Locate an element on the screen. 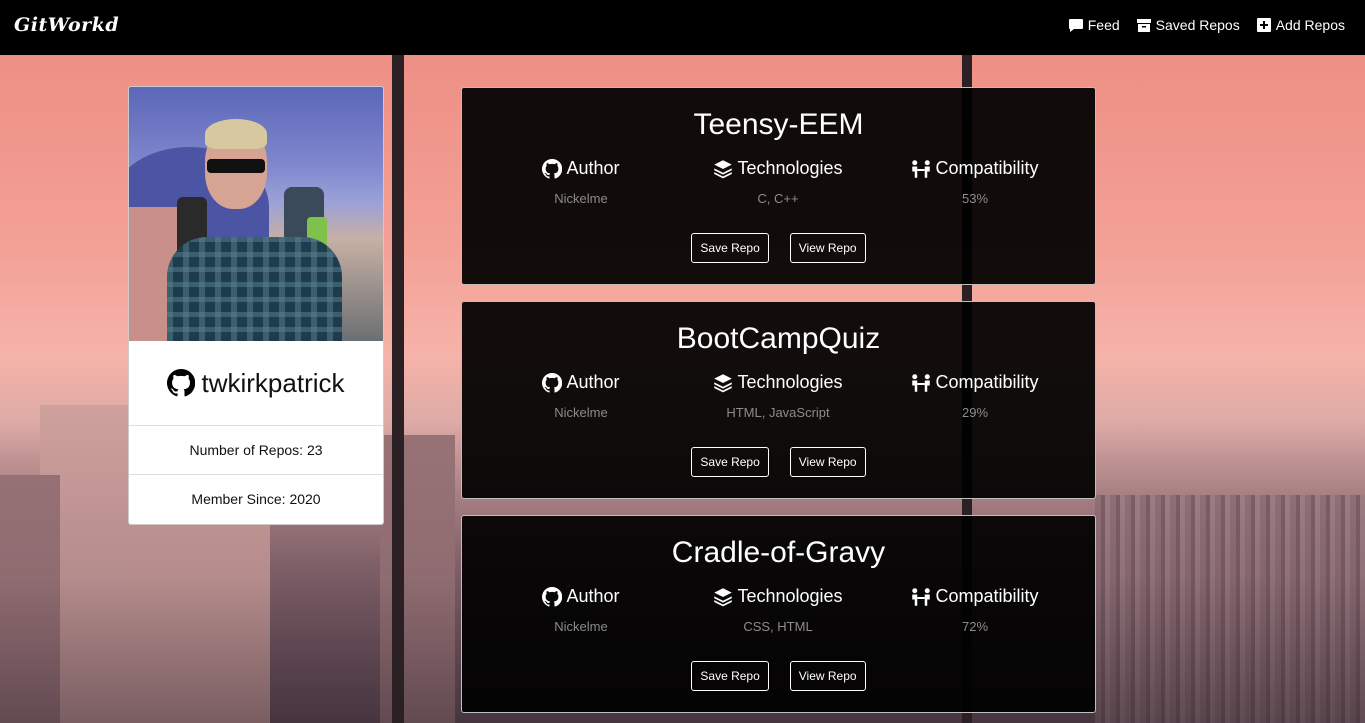  compatibility-value: 72% is located at coordinates (975, 626).